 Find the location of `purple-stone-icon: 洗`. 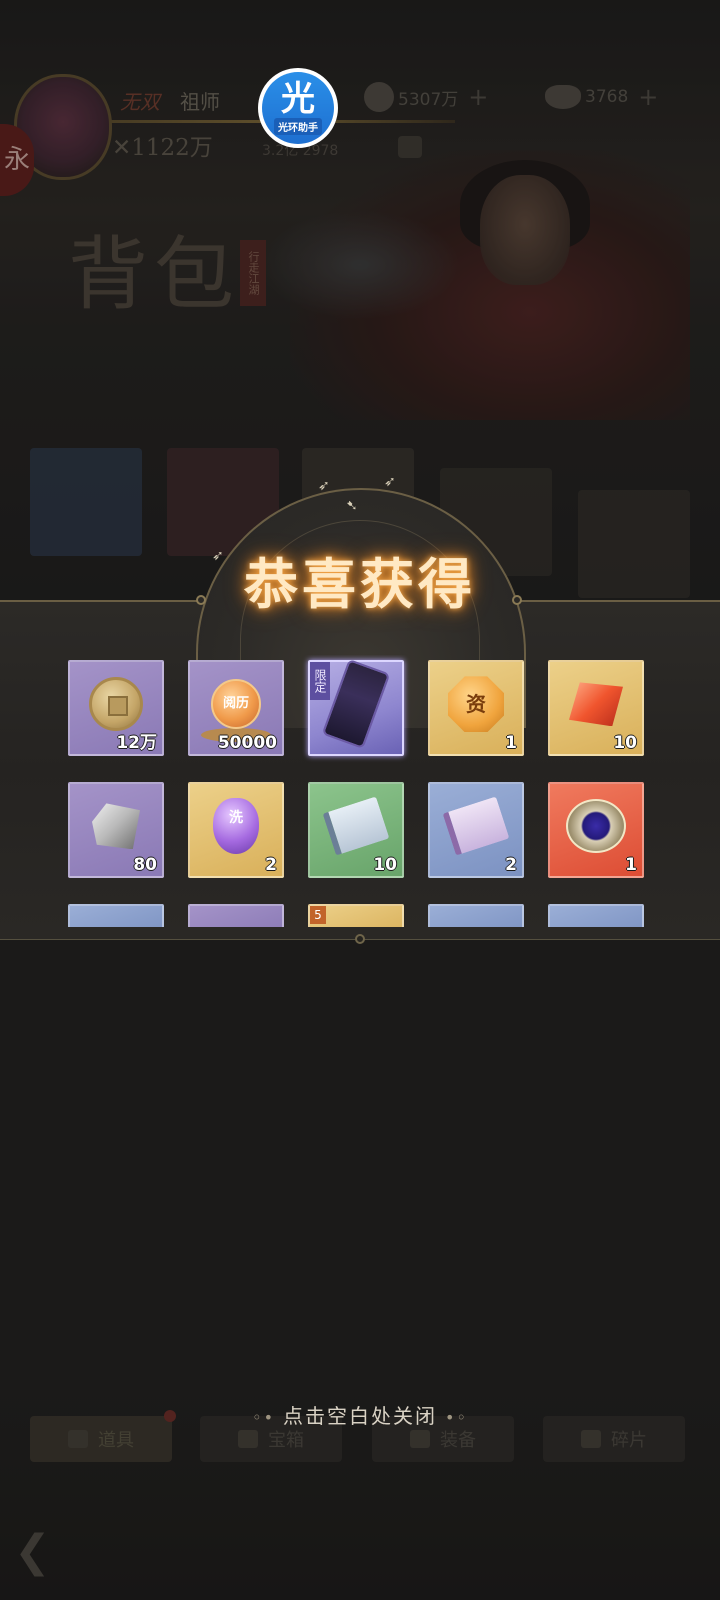

purple-stone-icon: 洗 is located at coordinates (236, 826).